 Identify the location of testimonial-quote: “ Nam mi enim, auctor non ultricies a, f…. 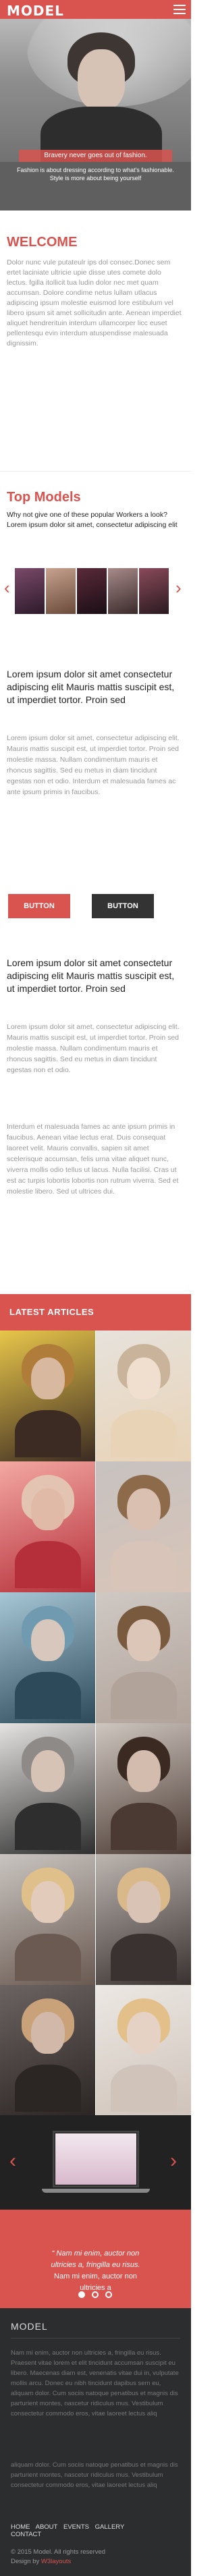
(95, 2270).